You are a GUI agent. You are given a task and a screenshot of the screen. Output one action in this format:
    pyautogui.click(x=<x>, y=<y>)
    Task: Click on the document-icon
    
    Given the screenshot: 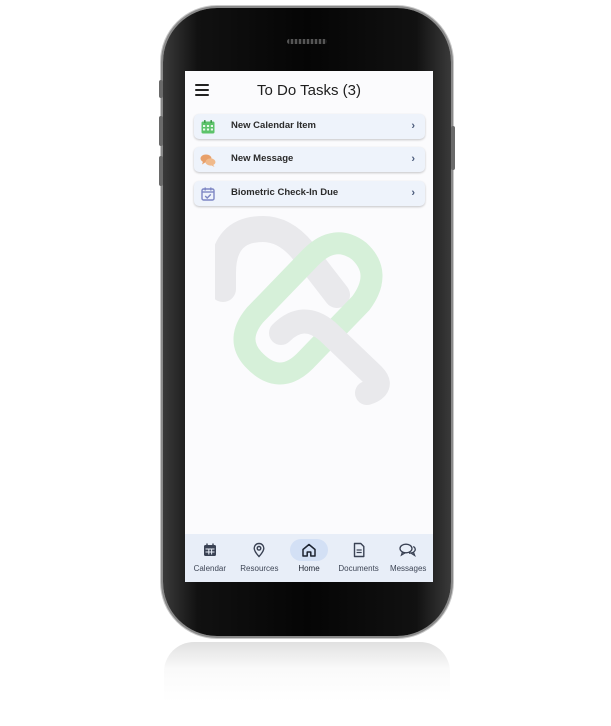 What is the action you would take?
    pyautogui.click(x=359, y=550)
    